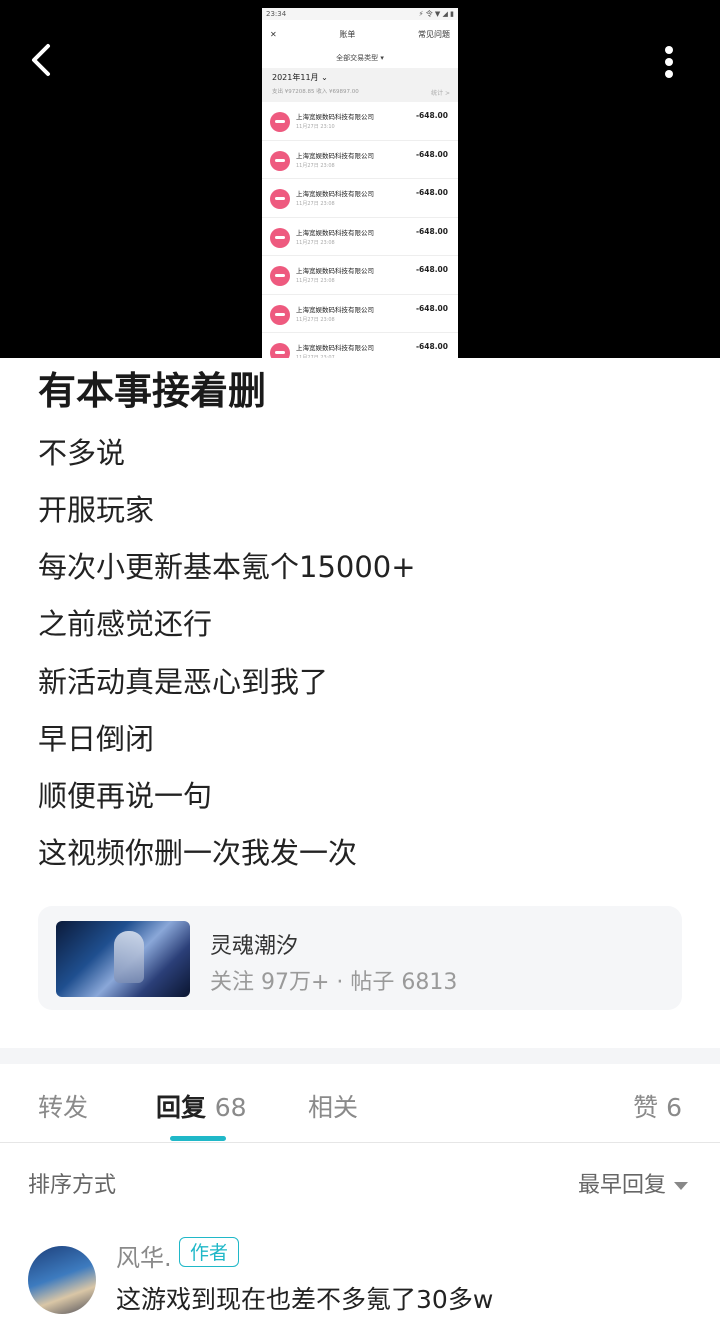 Image resolution: width=720 pixels, height=1323 pixels. Describe the element at coordinates (201, 1106) in the screenshot. I see `tab-reply: 回复 68` at that location.